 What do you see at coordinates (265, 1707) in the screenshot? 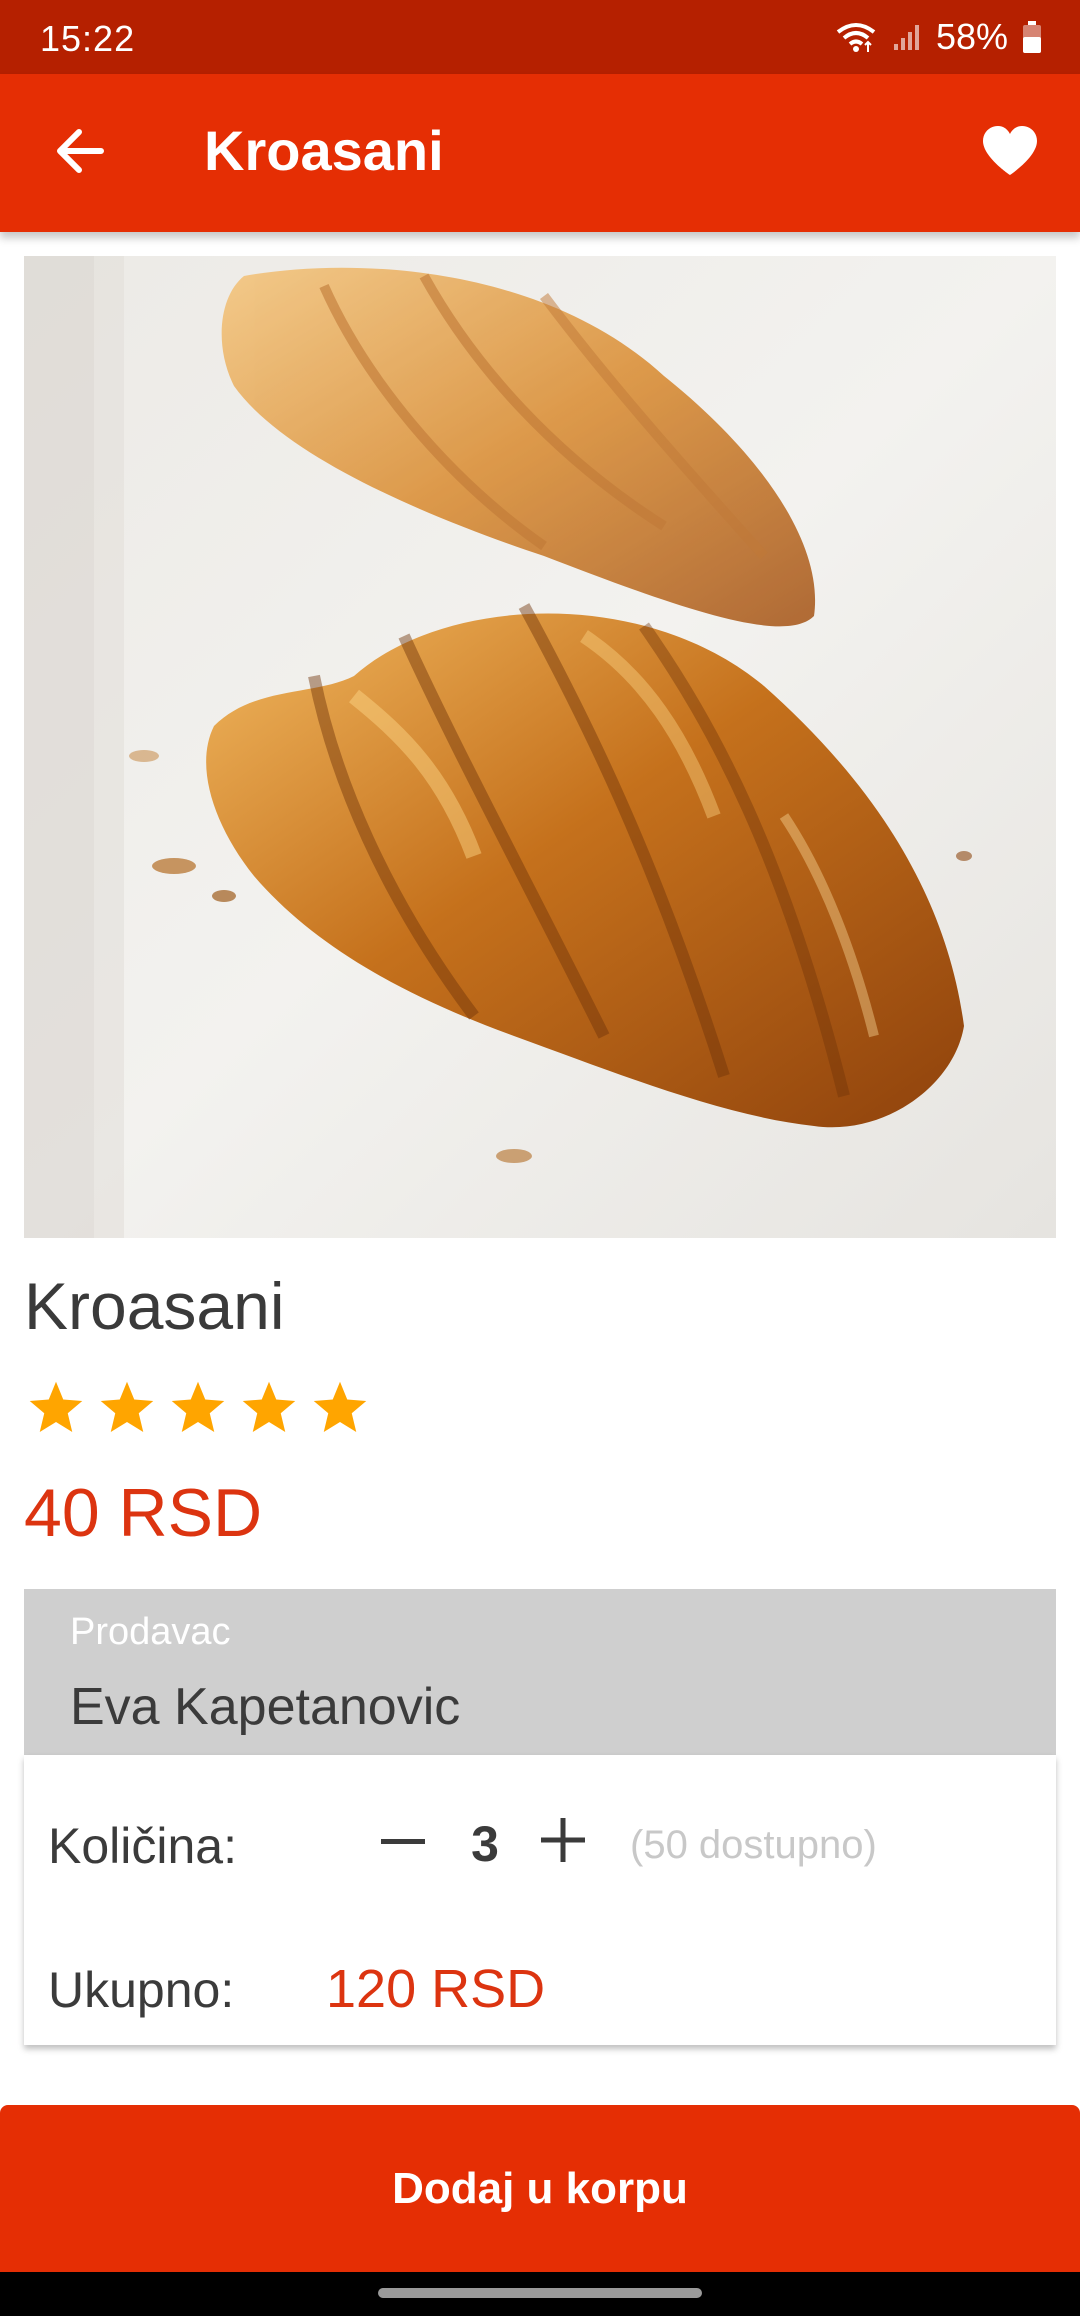
I see `seller-name: Eva Kapetanovic` at bounding box center [265, 1707].